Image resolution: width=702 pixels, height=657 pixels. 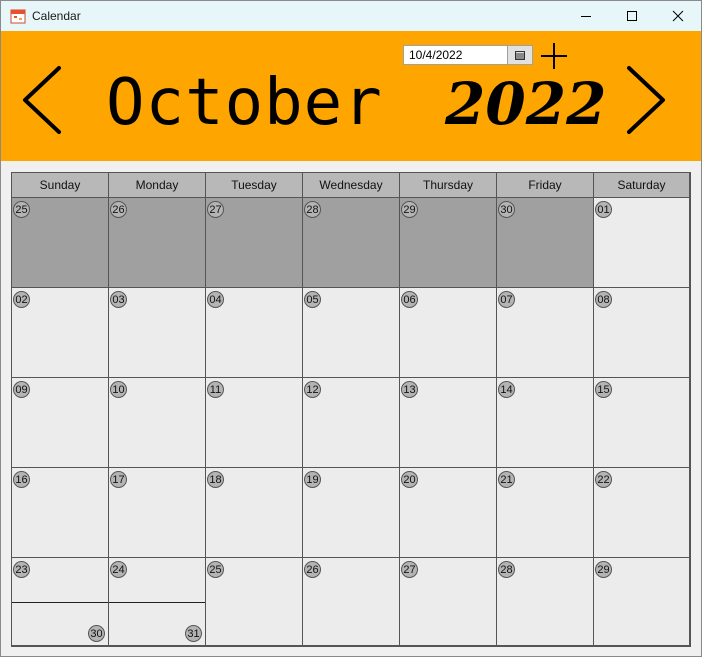 What do you see at coordinates (21, 569) in the screenshot?
I see `day-number: 23` at bounding box center [21, 569].